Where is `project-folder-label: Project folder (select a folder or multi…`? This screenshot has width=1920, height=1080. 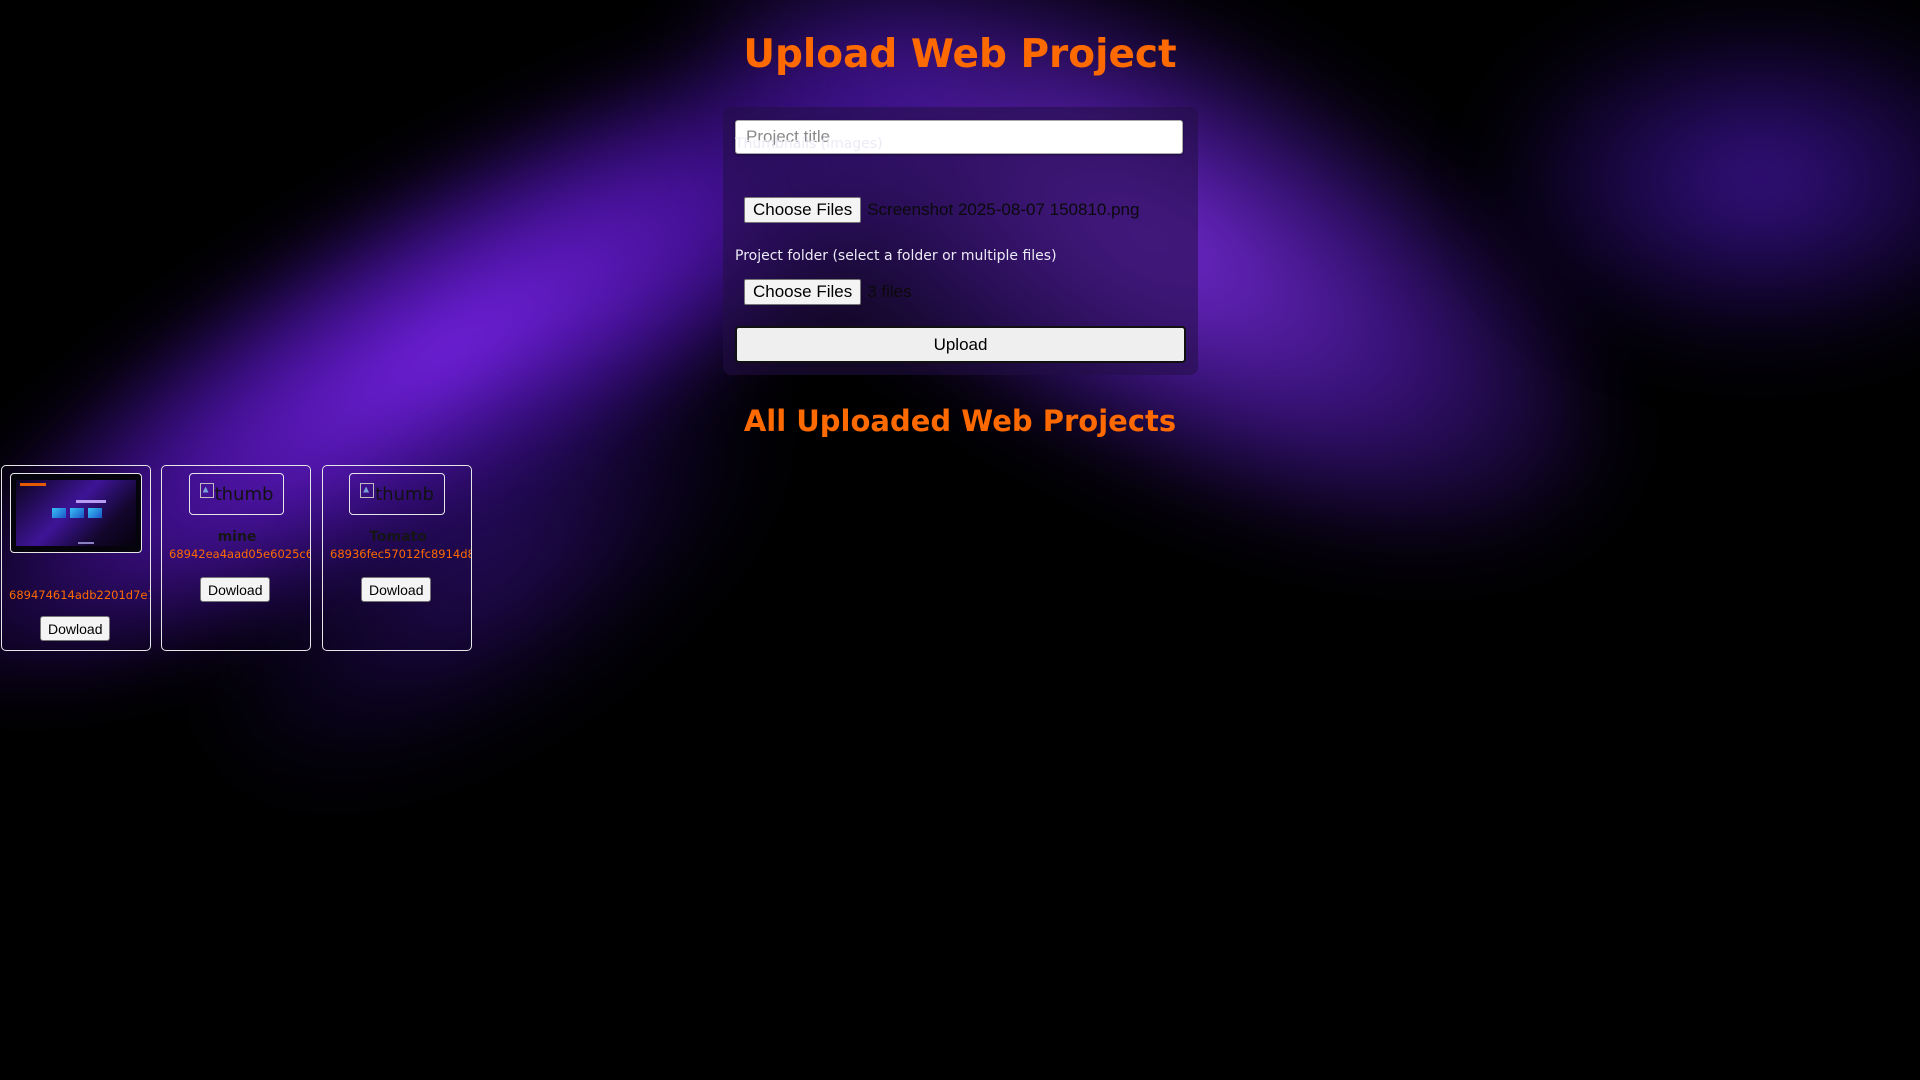
project-folder-label: Project folder (select a folder or multi… is located at coordinates (896, 256).